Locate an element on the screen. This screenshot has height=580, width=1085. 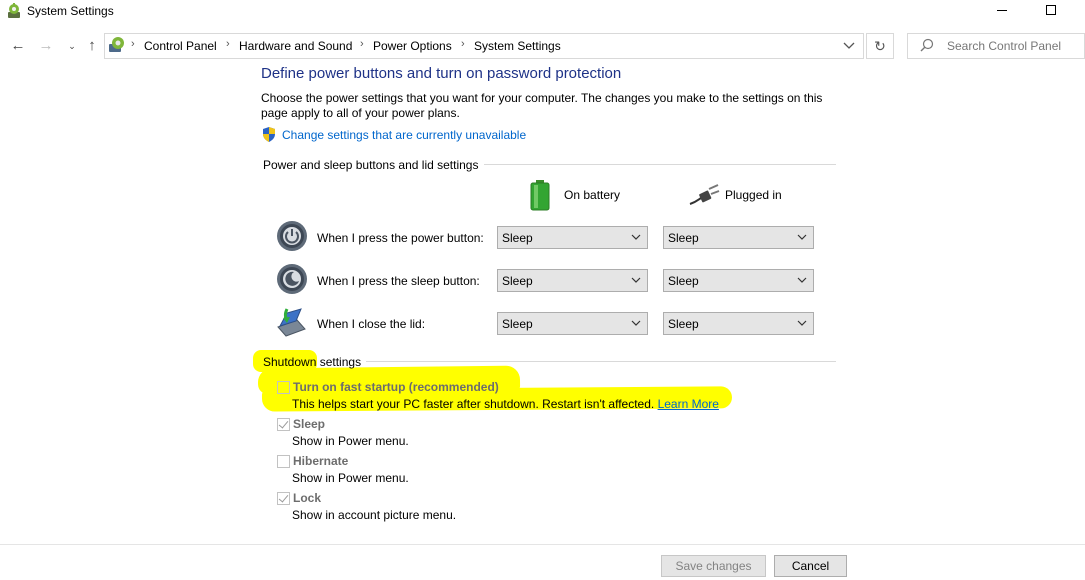
up-arrow-icon: ↑ is located at coordinates (92, 46).